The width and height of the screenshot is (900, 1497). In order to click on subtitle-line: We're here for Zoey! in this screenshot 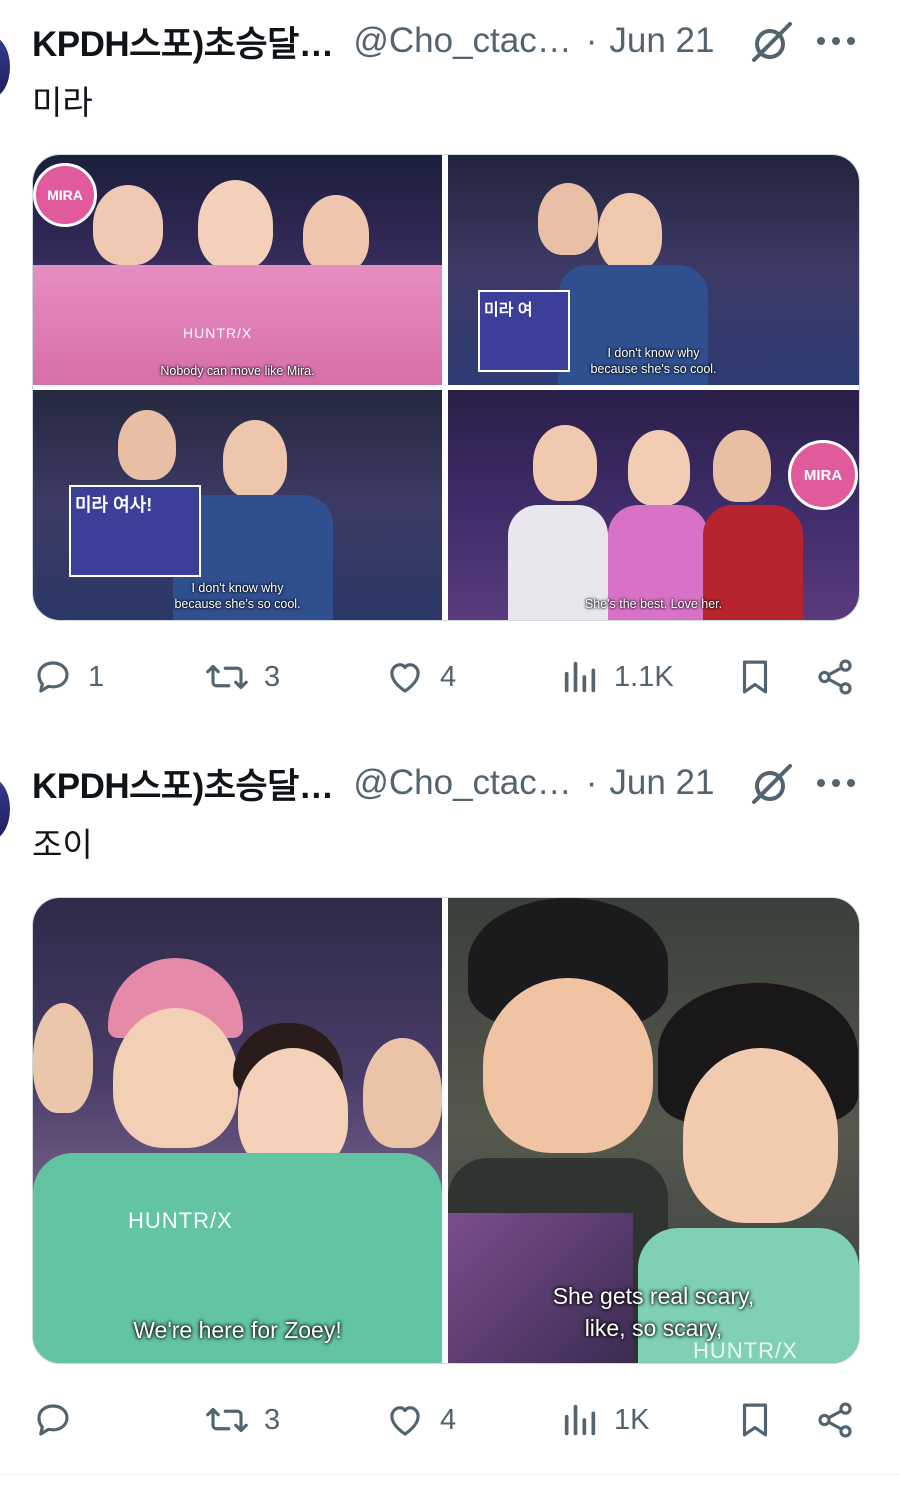, I will do `click(237, 1330)`.